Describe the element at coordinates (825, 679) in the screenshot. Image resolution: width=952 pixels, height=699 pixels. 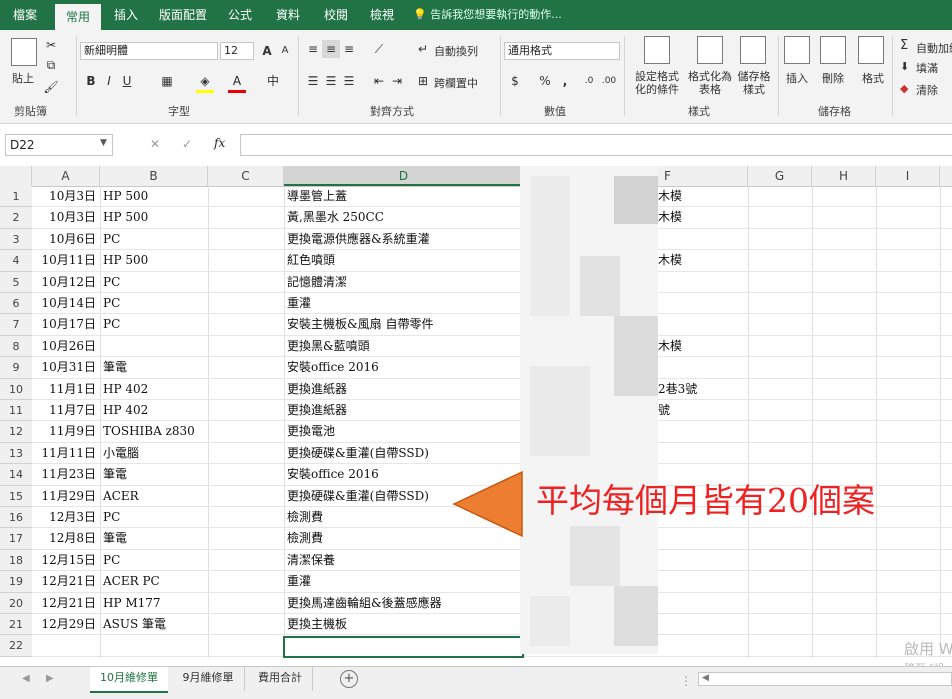
I see `horizontal-scrollbar` at that location.